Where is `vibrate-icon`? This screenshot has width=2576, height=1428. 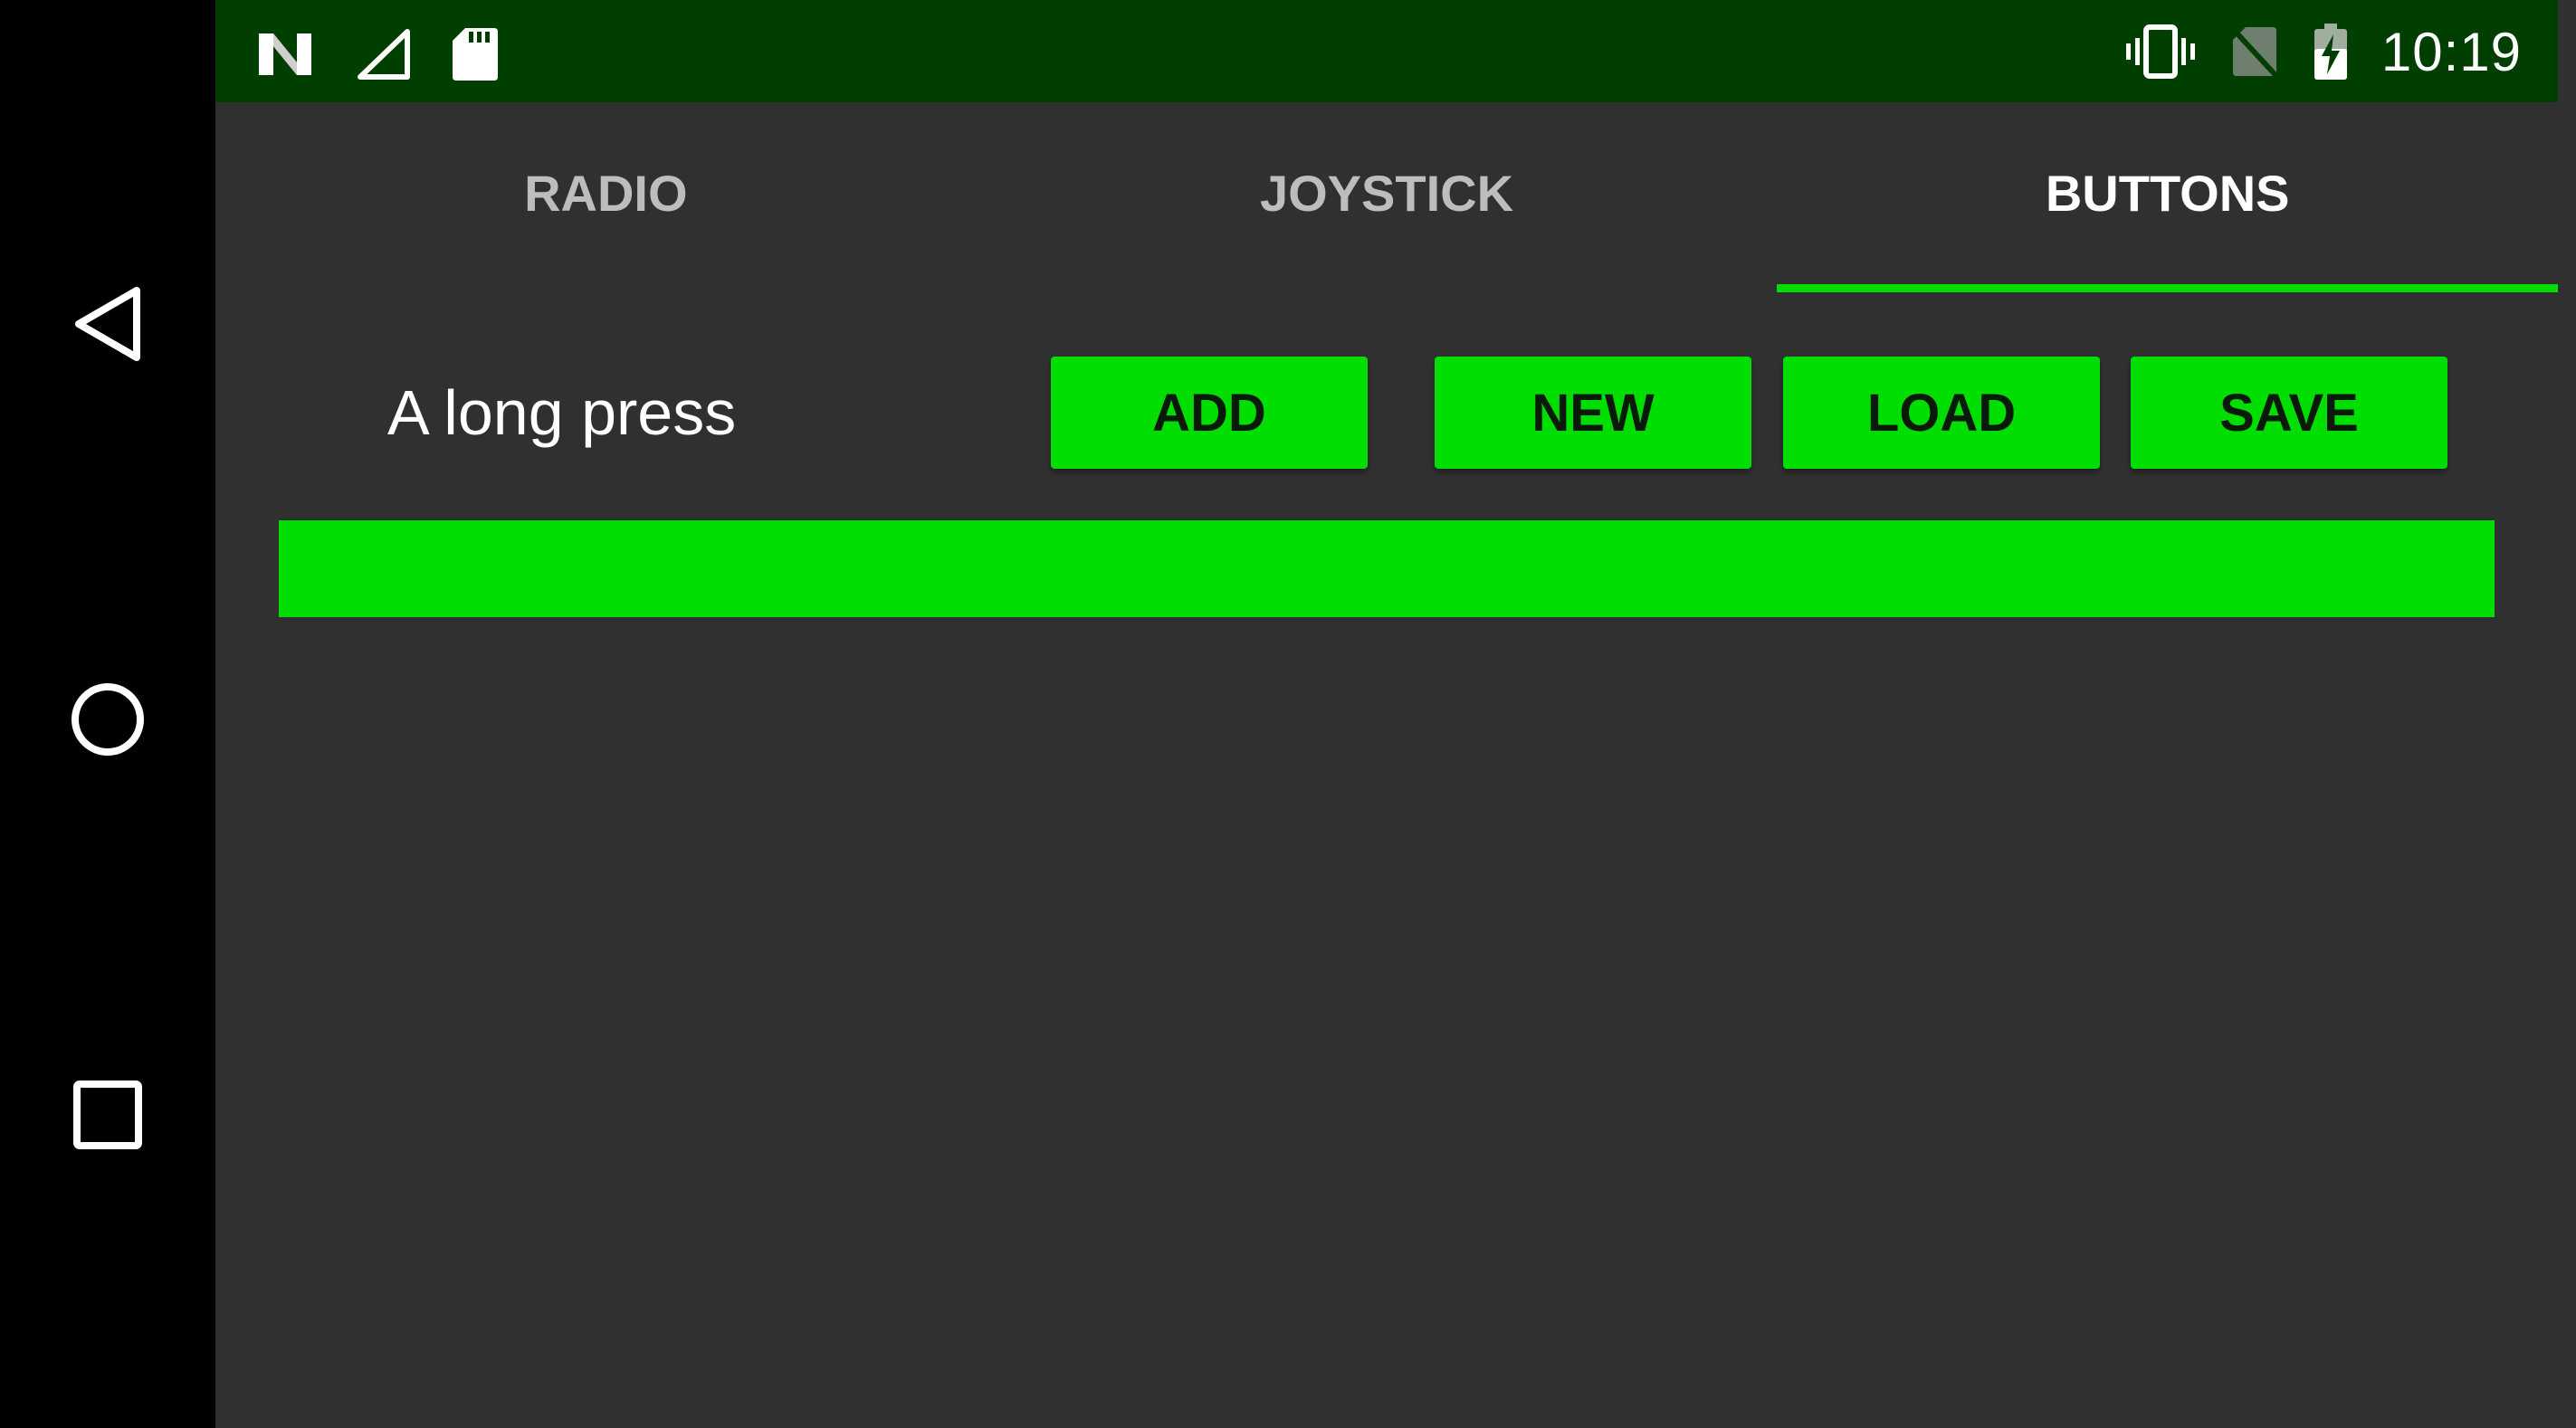
vibrate-icon is located at coordinates (2160, 51).